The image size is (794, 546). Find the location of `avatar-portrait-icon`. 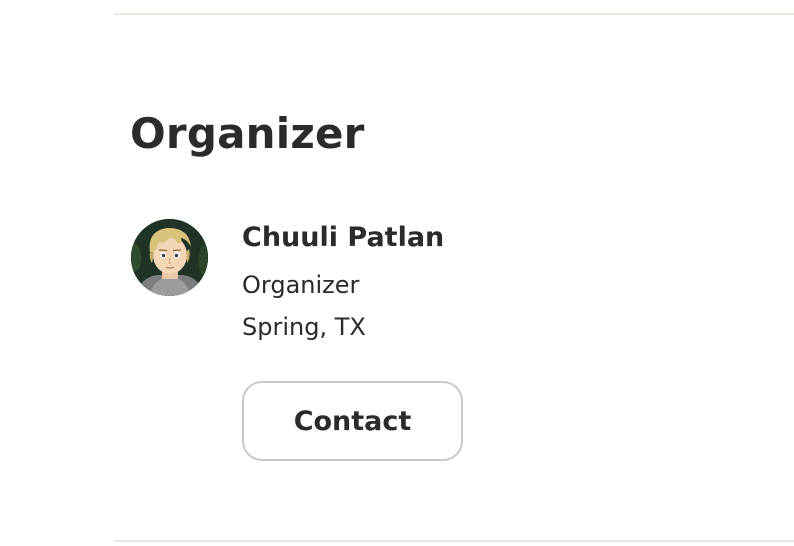

avatar-portrait-icon is located at coordinates (169, 257).